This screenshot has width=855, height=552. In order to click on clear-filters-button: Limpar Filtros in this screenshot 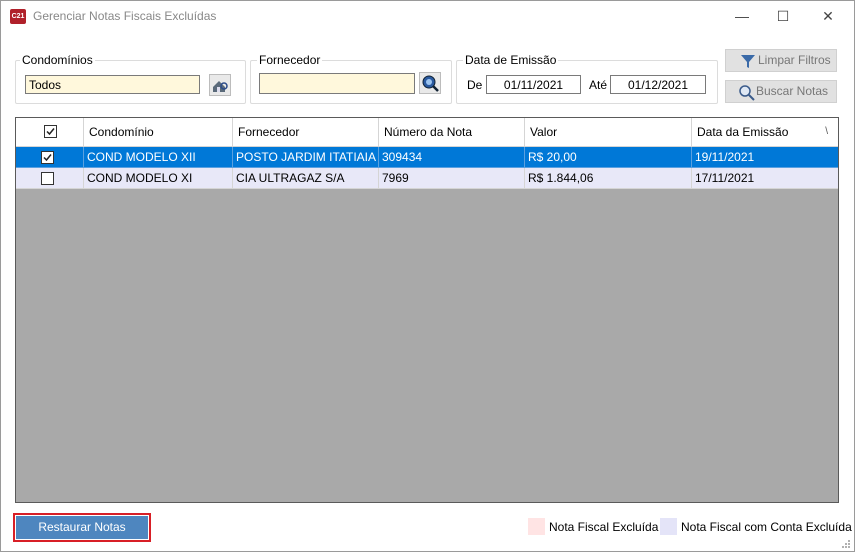, I will do `click(781, 60)`.